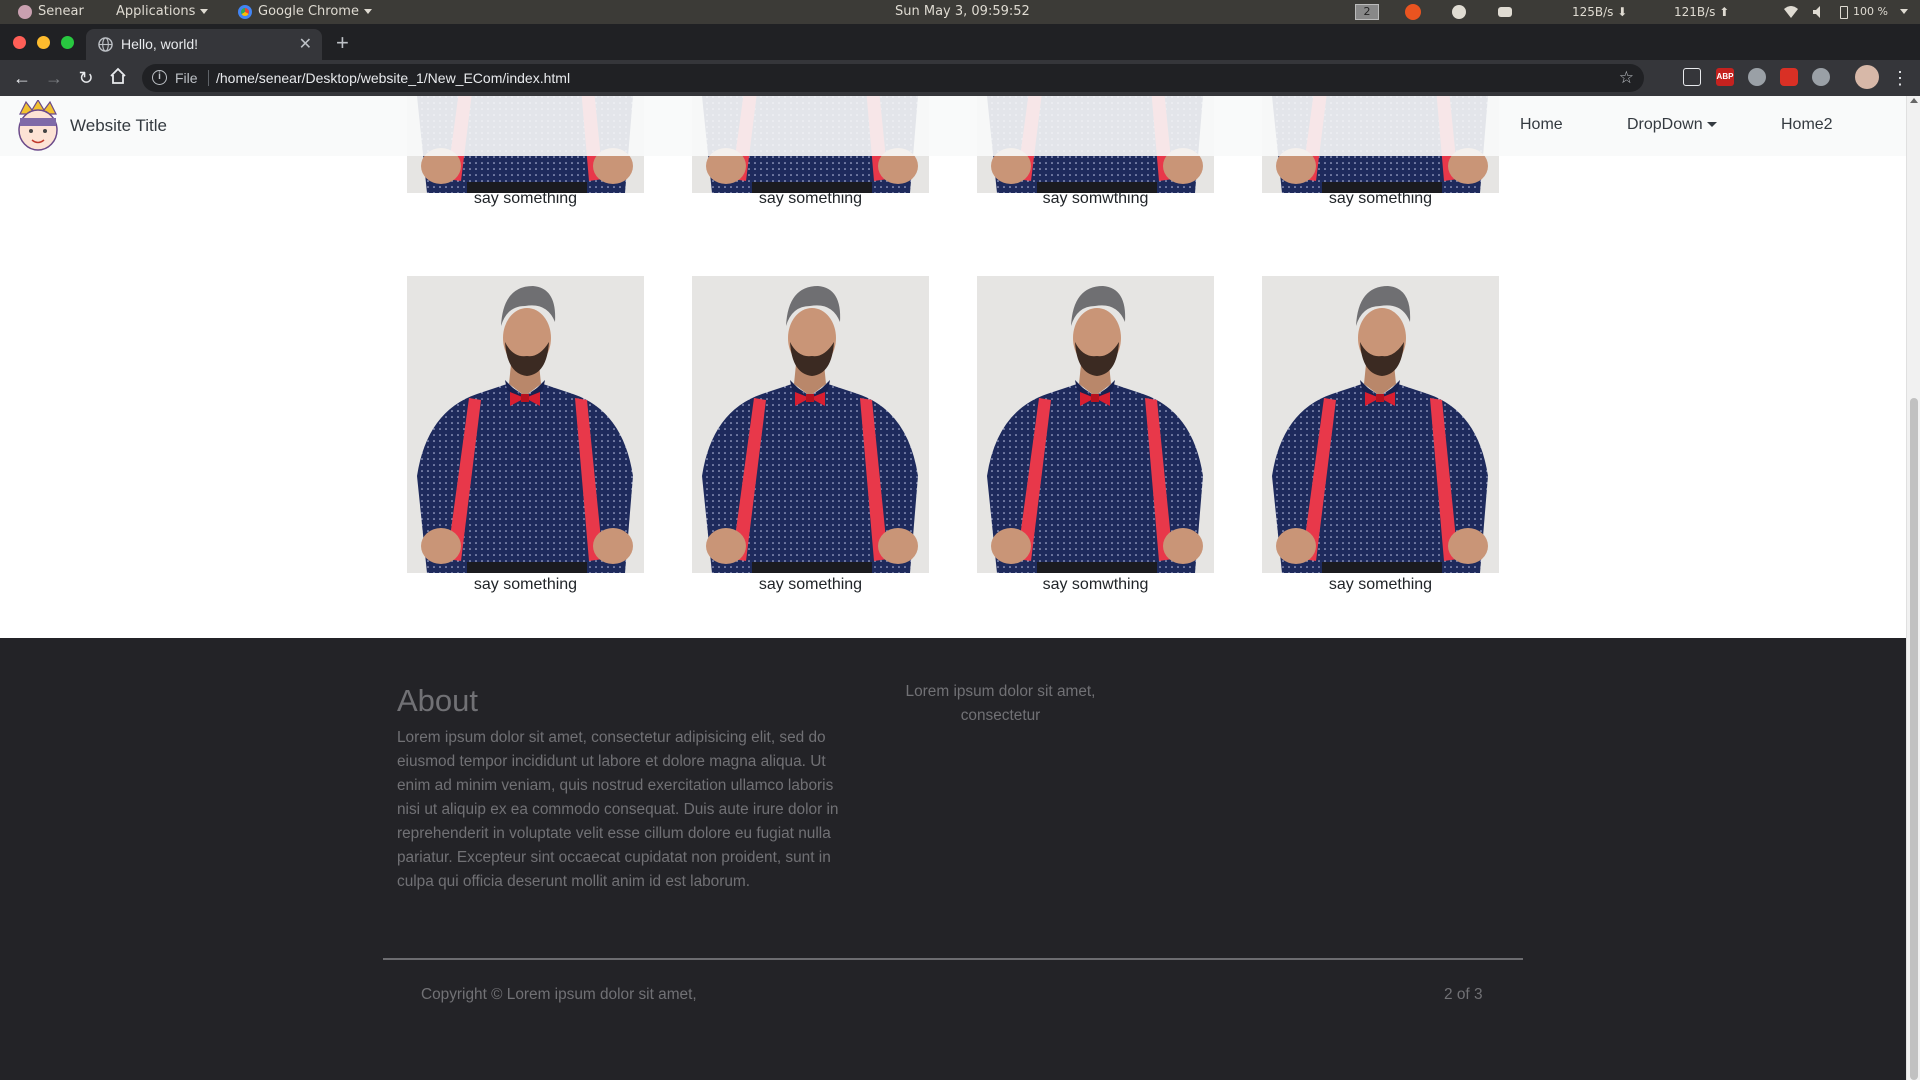 The height and width of the screenshot is (1080, 1920). I want to click on user-menu: Senear, so click(51, 12).